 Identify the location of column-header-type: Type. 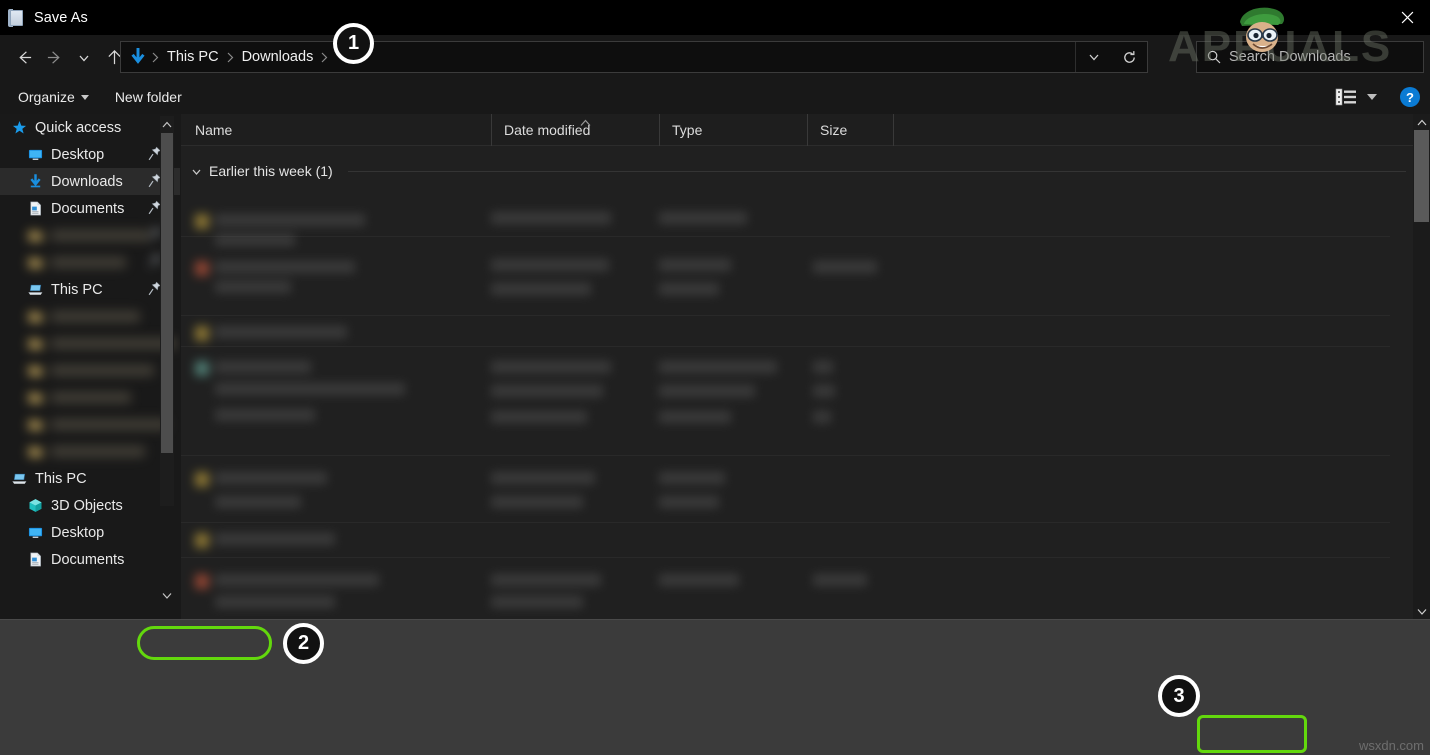
(733, 129).